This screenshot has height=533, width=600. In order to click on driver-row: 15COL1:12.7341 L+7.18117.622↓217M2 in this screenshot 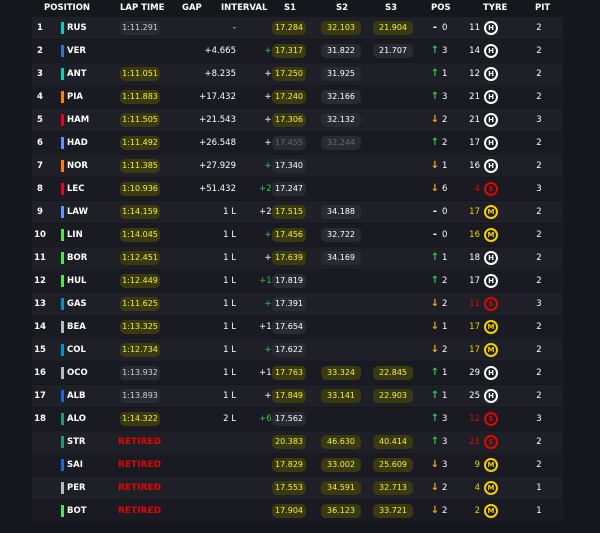, I will do `click(297, 350)`.